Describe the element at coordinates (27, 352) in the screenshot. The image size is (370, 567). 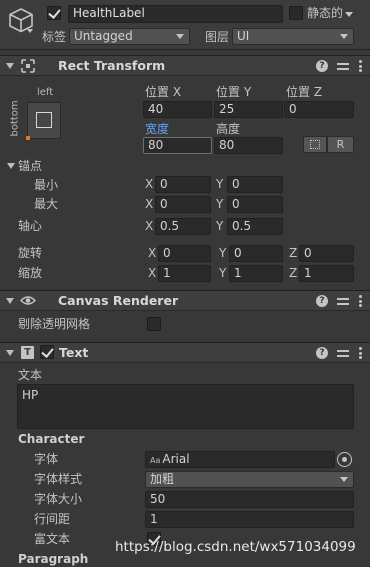
I see `text-component-icon: T` at that location.